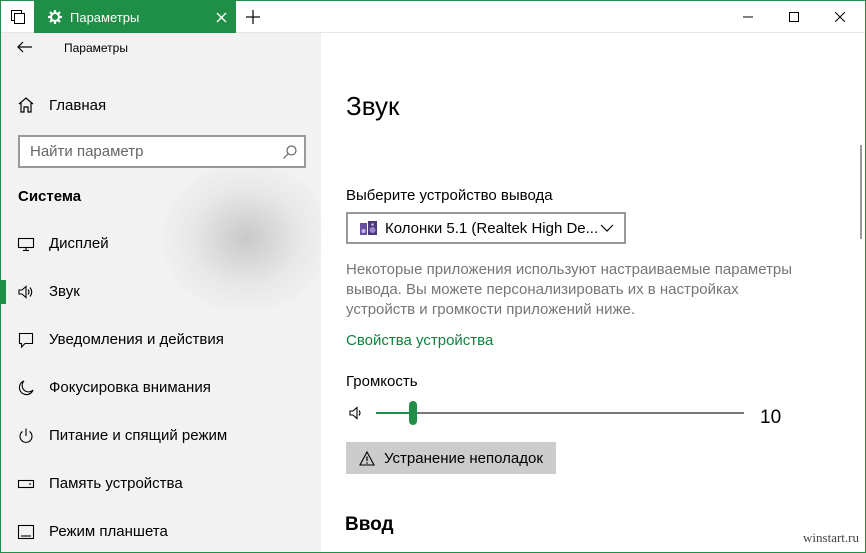 This screenshot has height=553, width=866. What do you see at coordinates (108, 531) in the screenshot?
I see `sidebar-item-label: Режим планшета` at bounding box center [108, 531].